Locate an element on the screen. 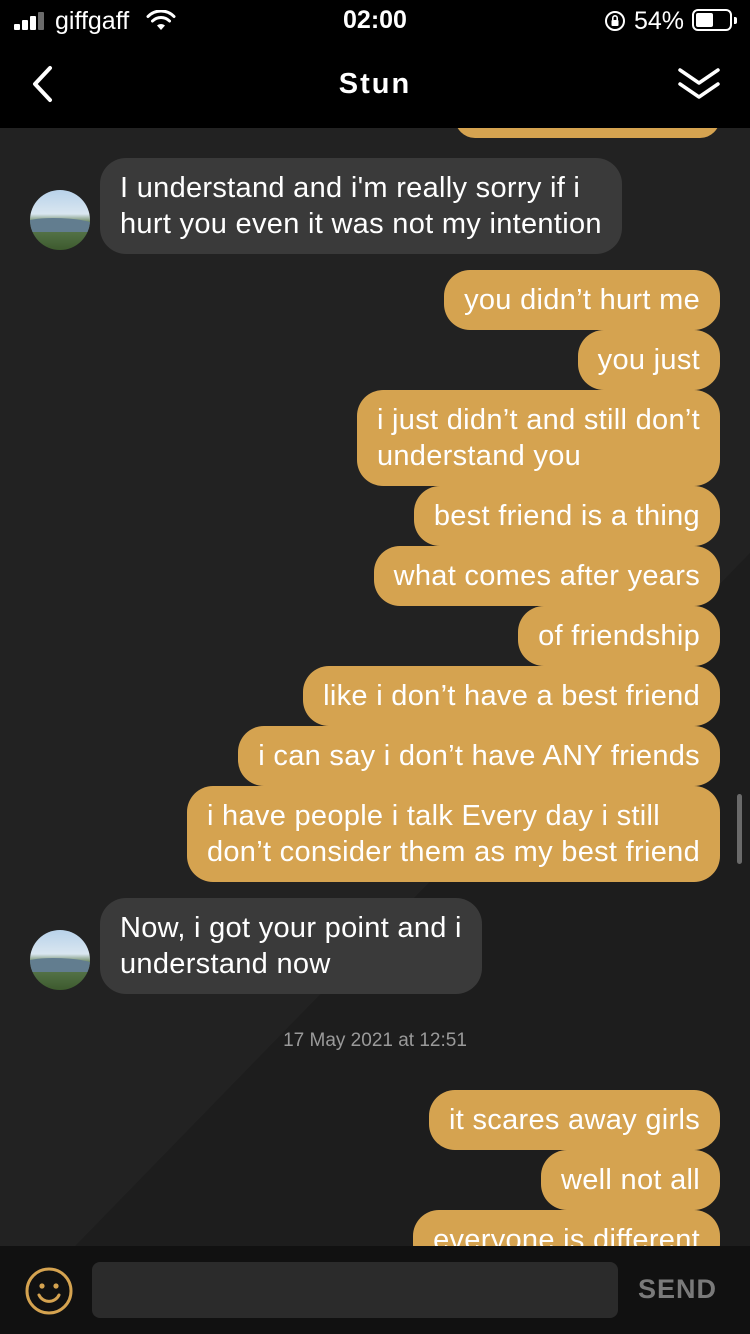 This screenshot has width=750, height=1334. message-bubble-outgoing: everyone is different is located at coordinates (566, 1228).